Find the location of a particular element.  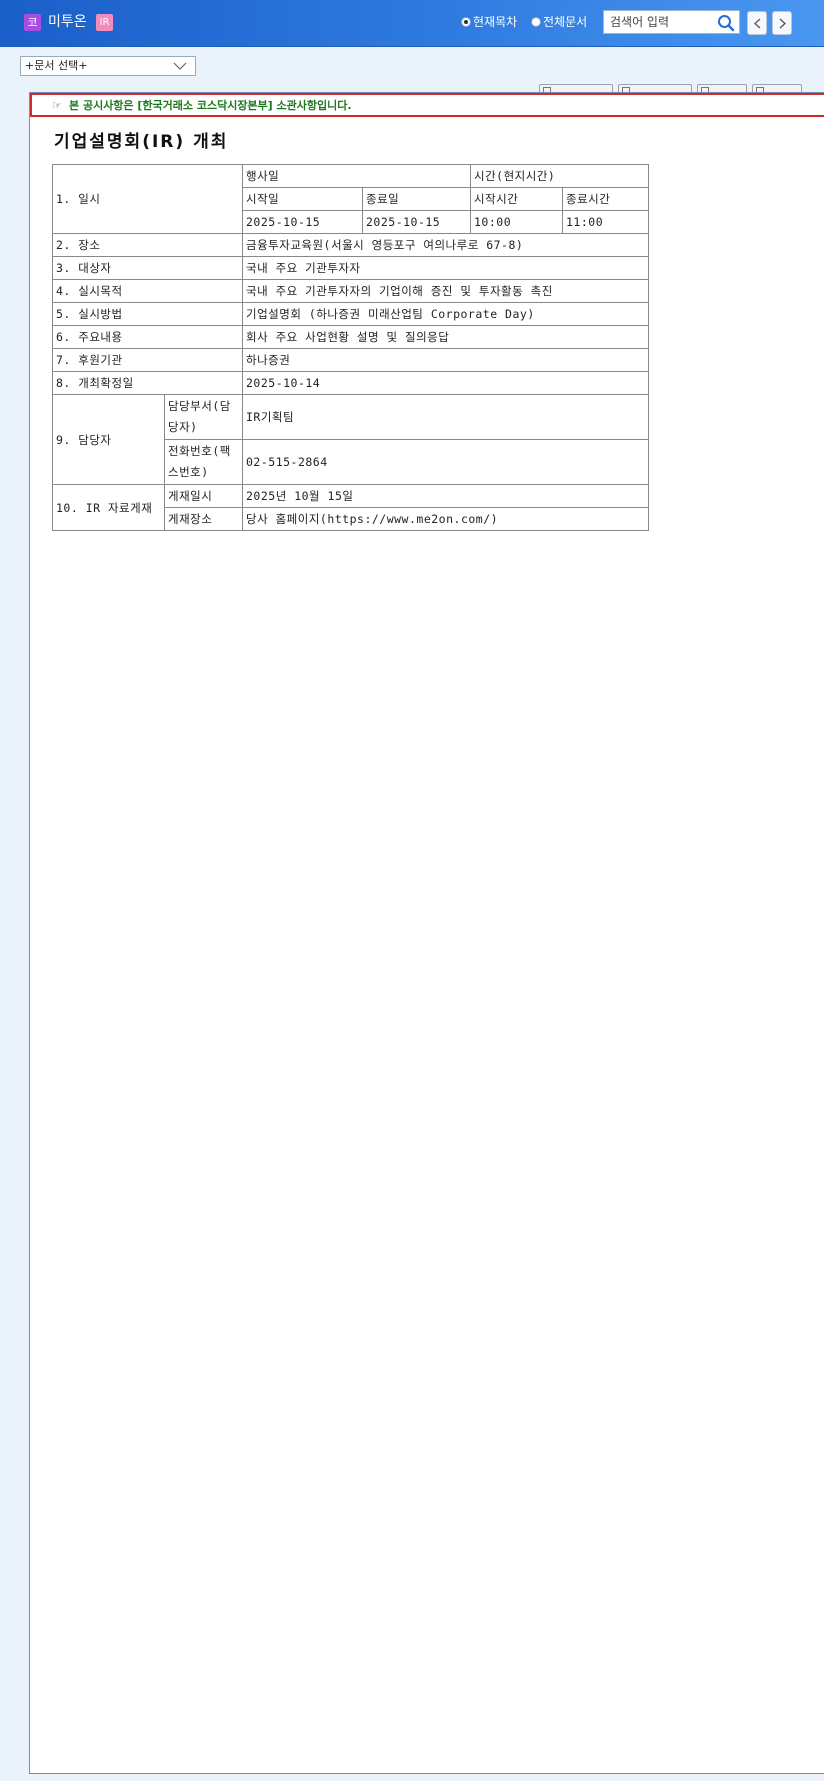

table-row: 1. 일시 행사일 시간(현지시간) is located at coordinates (350, 199).